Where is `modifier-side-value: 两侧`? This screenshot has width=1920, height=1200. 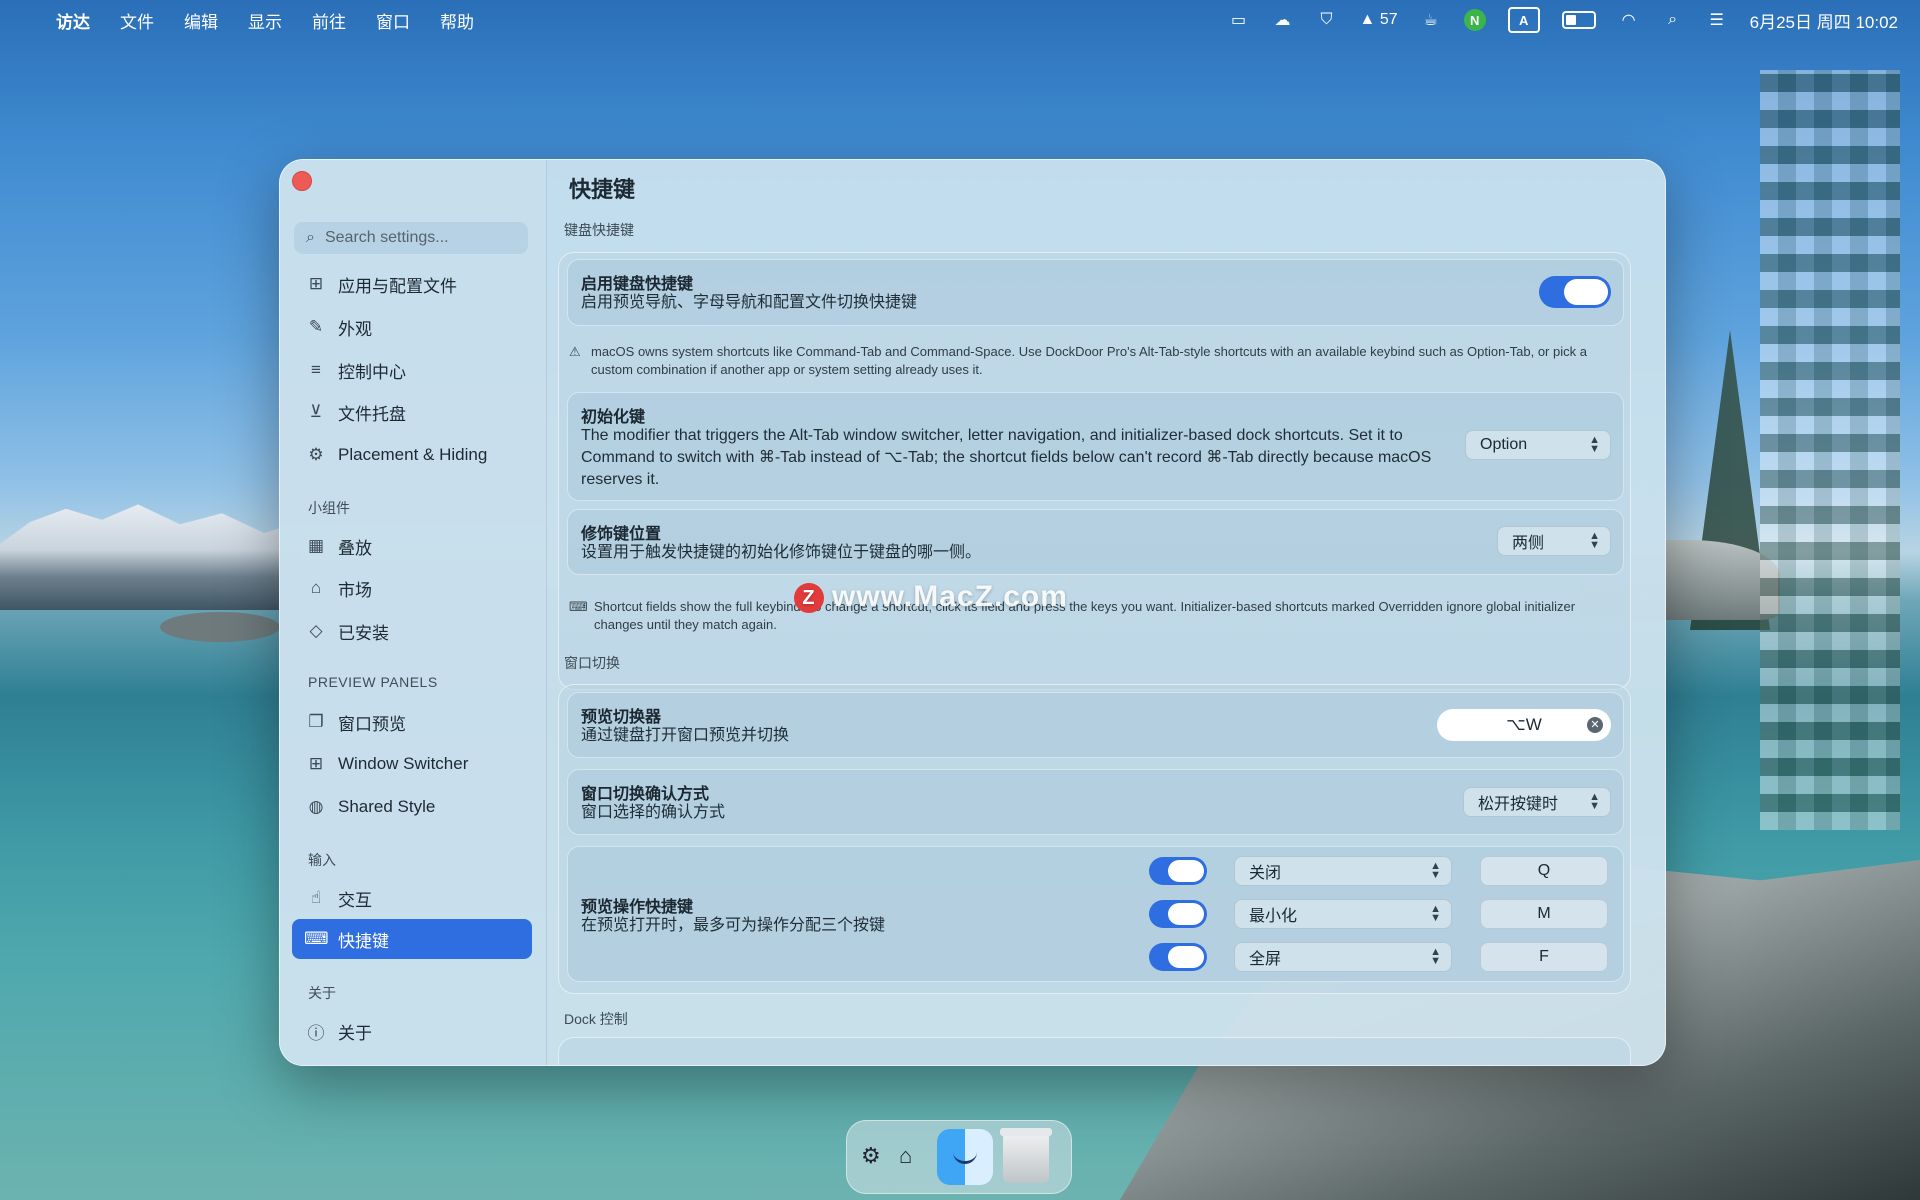 modifier-side-value: 两侧 is located at coordinates (1528, 543).